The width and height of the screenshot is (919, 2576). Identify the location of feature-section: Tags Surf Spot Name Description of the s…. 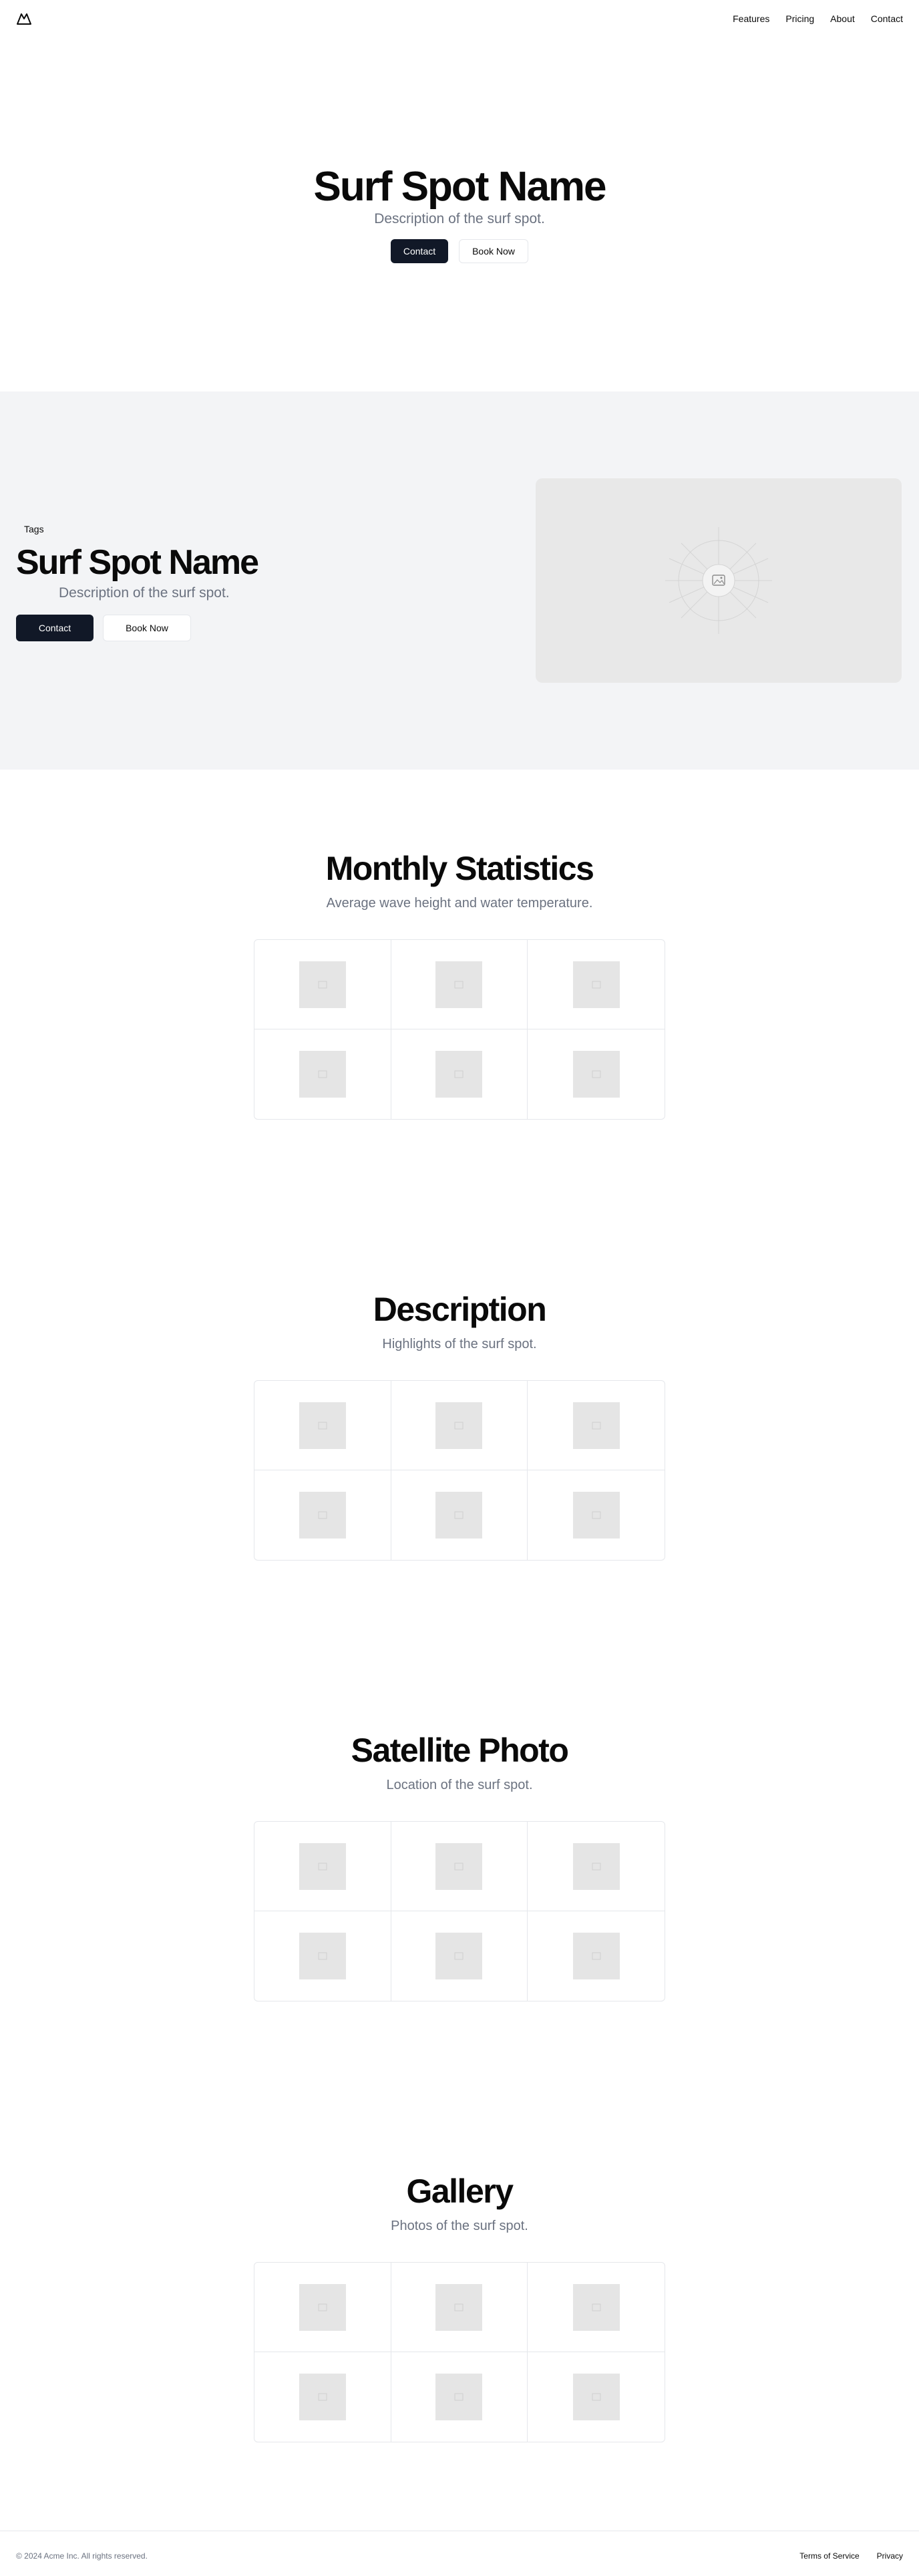
(459, 580).